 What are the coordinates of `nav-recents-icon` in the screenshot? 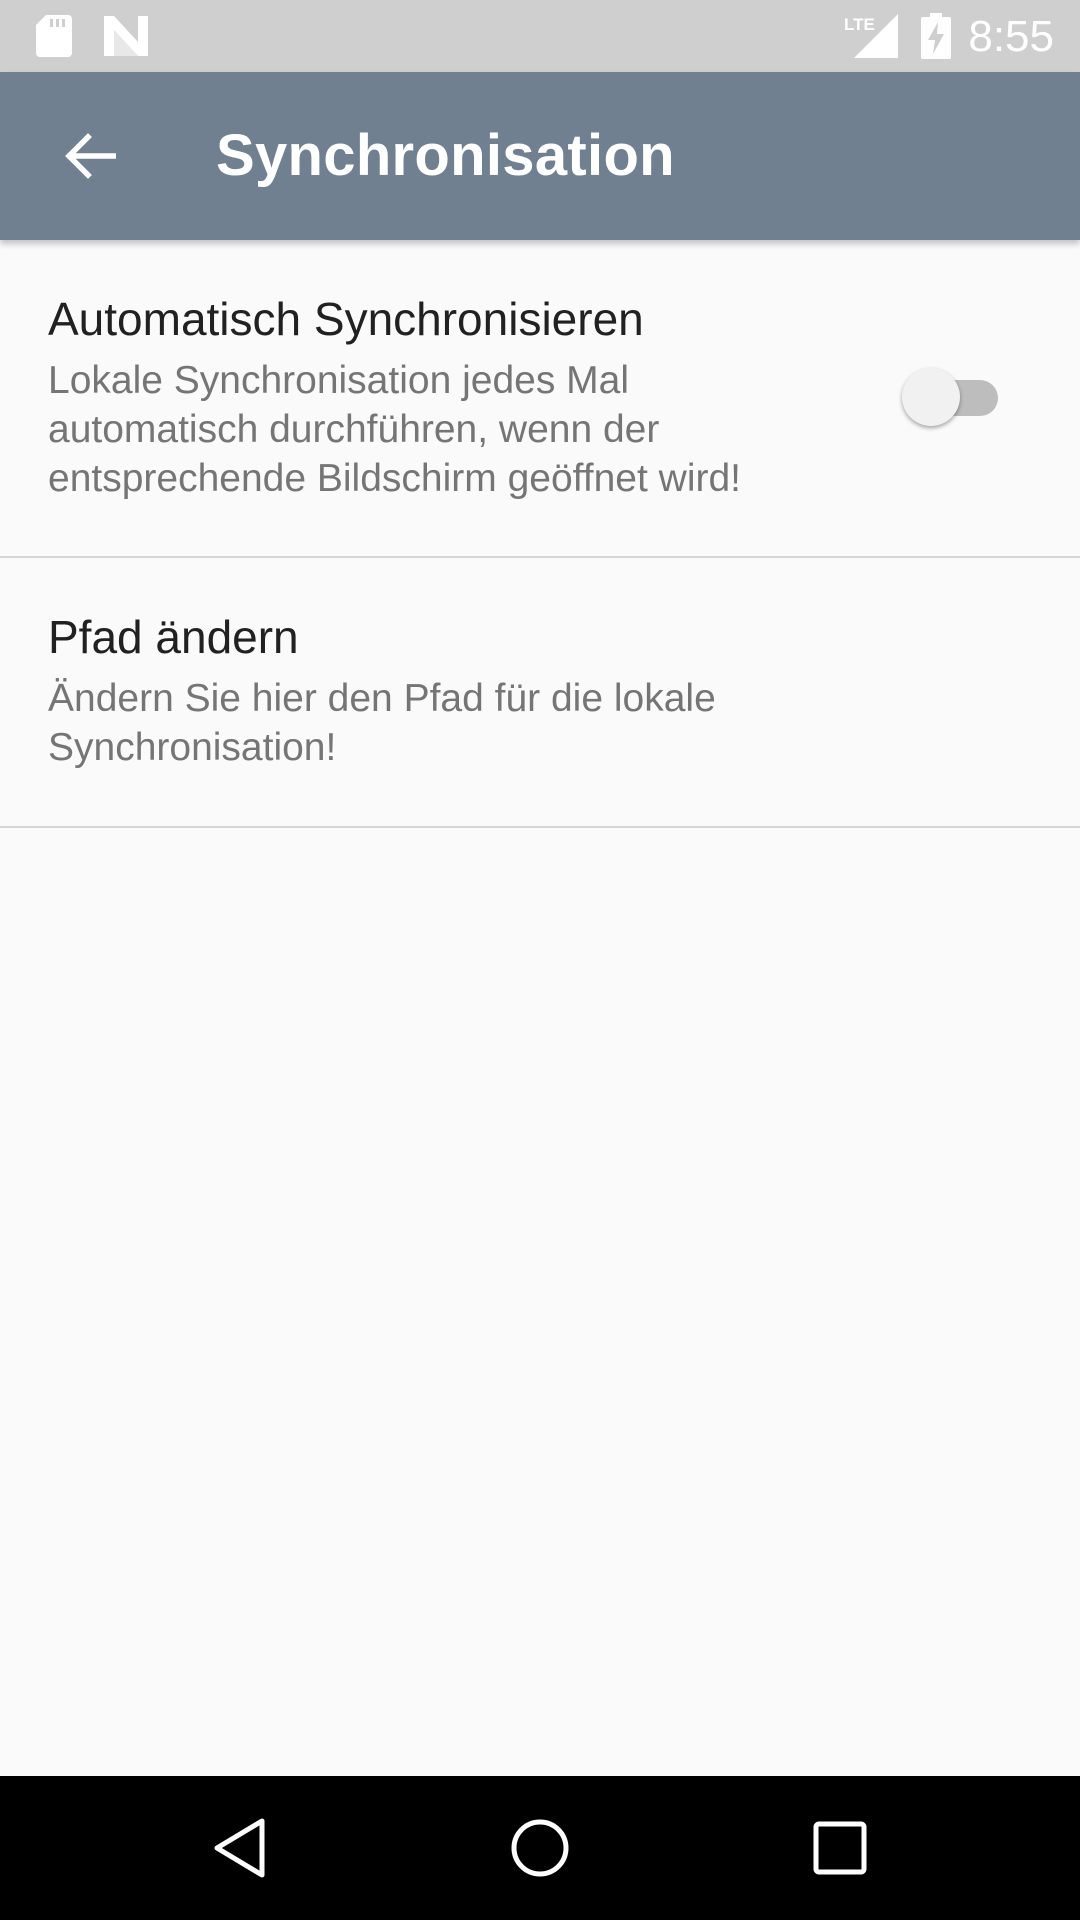 It's located at (840, 1848).